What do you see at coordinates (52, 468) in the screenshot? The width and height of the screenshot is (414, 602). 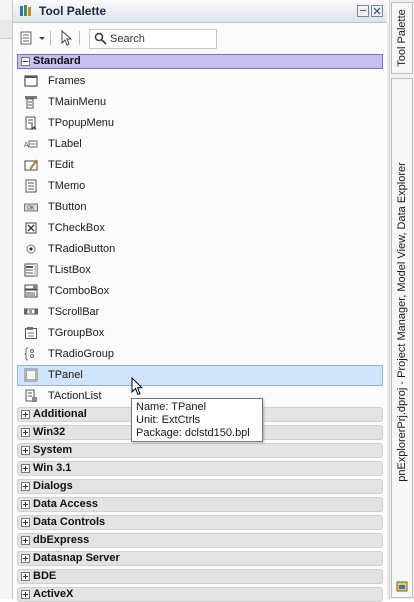 I see `category-label: Win 3.1` at bounding box center [52, 468].